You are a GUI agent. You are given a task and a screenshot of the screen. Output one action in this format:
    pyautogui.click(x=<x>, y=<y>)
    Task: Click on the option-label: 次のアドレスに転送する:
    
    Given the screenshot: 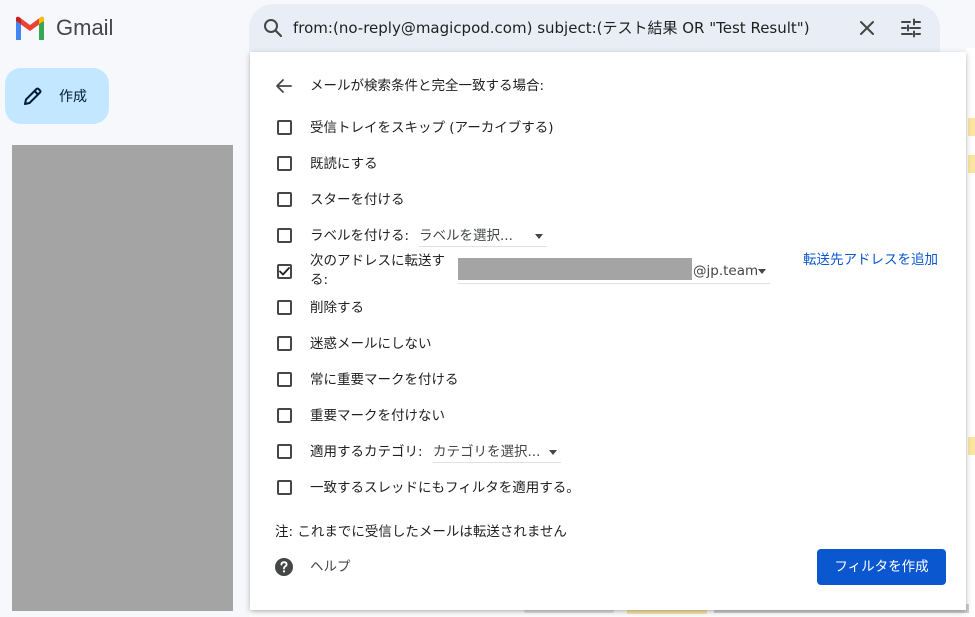 What is the action you would take?
    pyautogui.click(x=377, y=270)
    